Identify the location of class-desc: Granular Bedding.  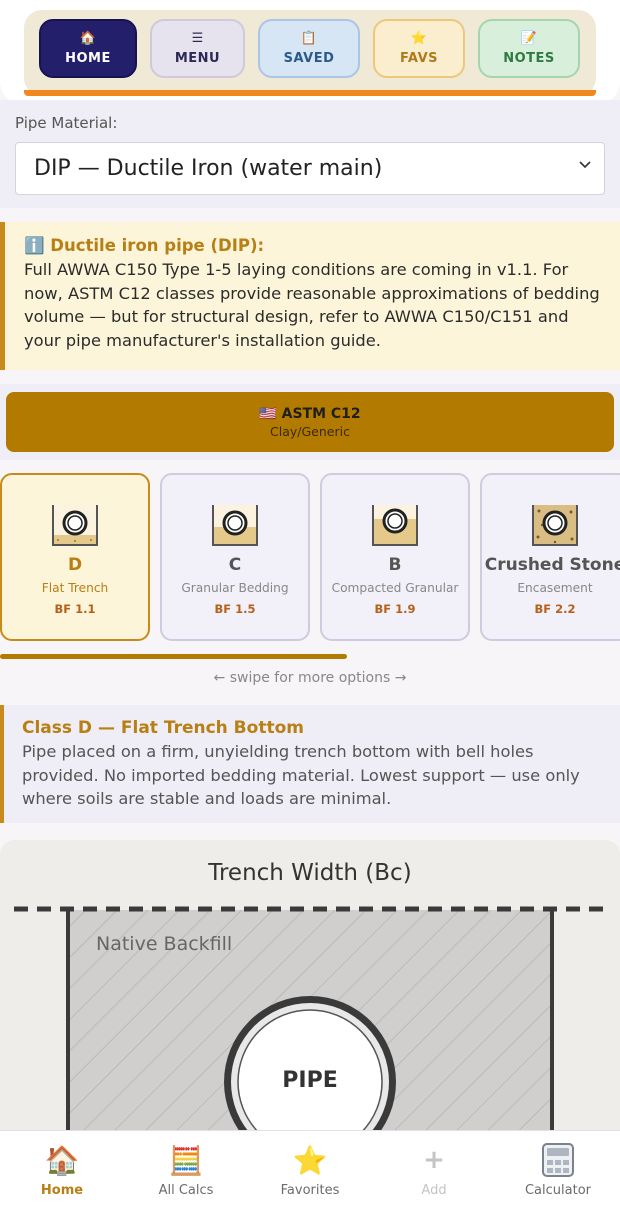
(235, 588).